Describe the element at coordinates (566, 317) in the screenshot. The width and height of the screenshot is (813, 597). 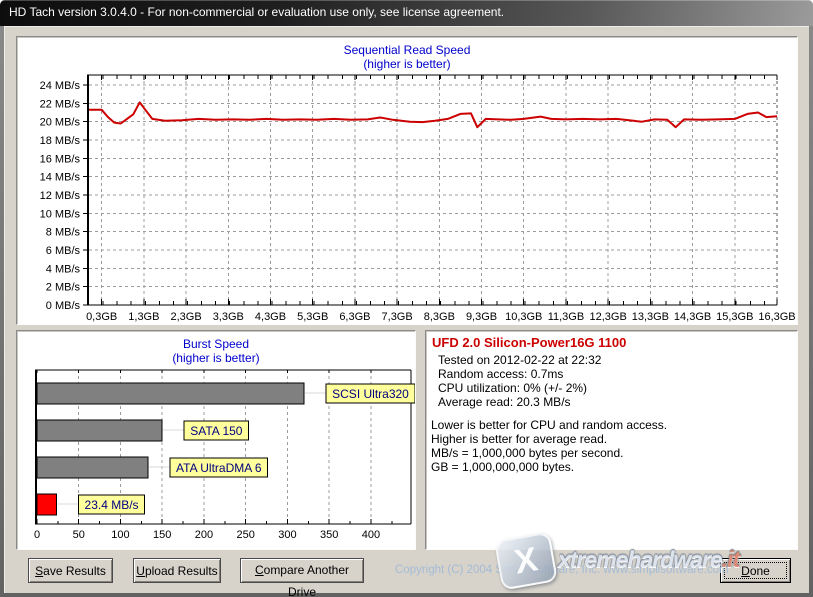
I see `svg-text: 11,3GB` at that location.